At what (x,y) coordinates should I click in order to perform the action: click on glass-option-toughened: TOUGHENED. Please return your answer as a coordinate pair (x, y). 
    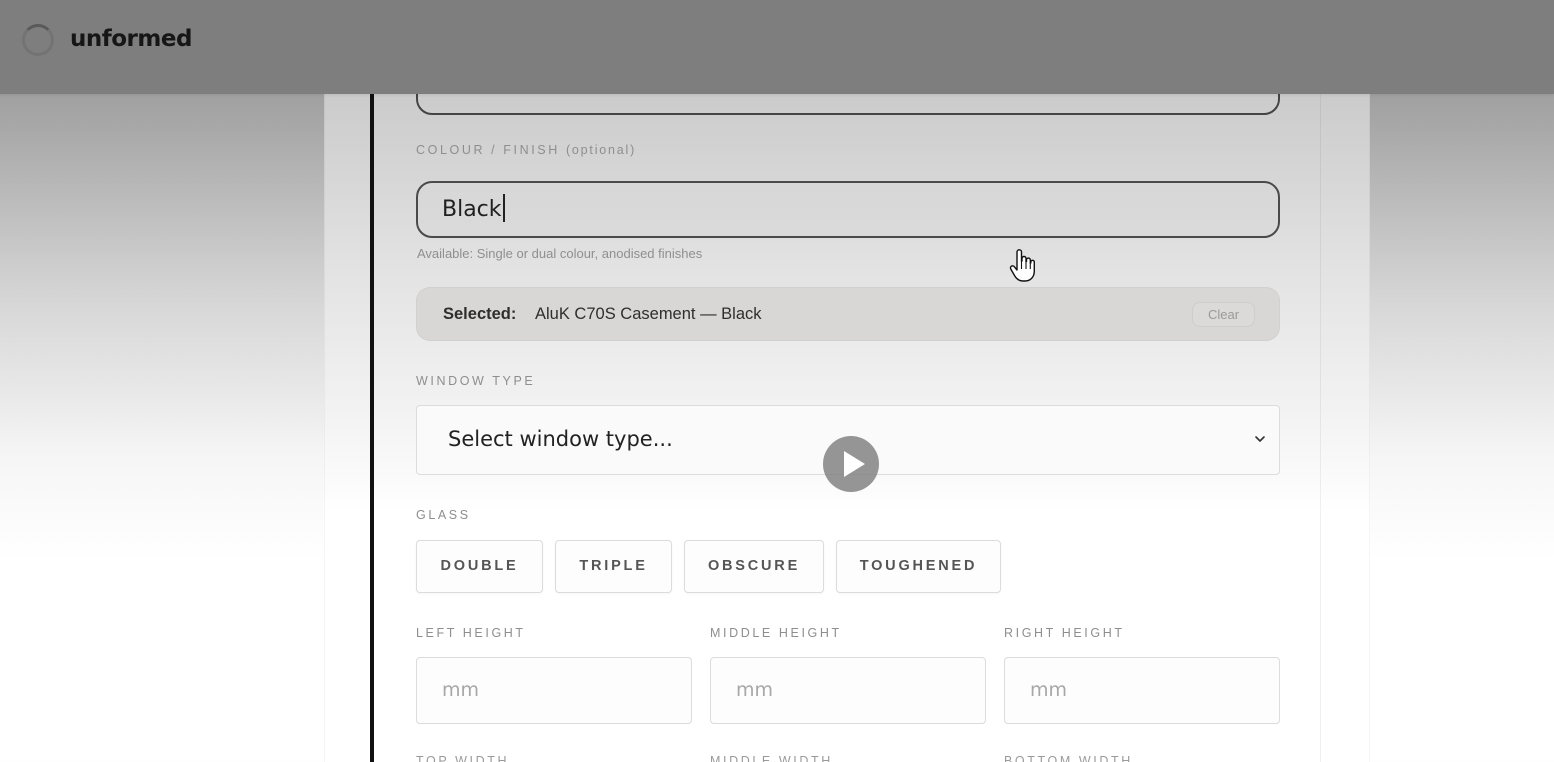
    Looking at the image, I should click on (918, 566).